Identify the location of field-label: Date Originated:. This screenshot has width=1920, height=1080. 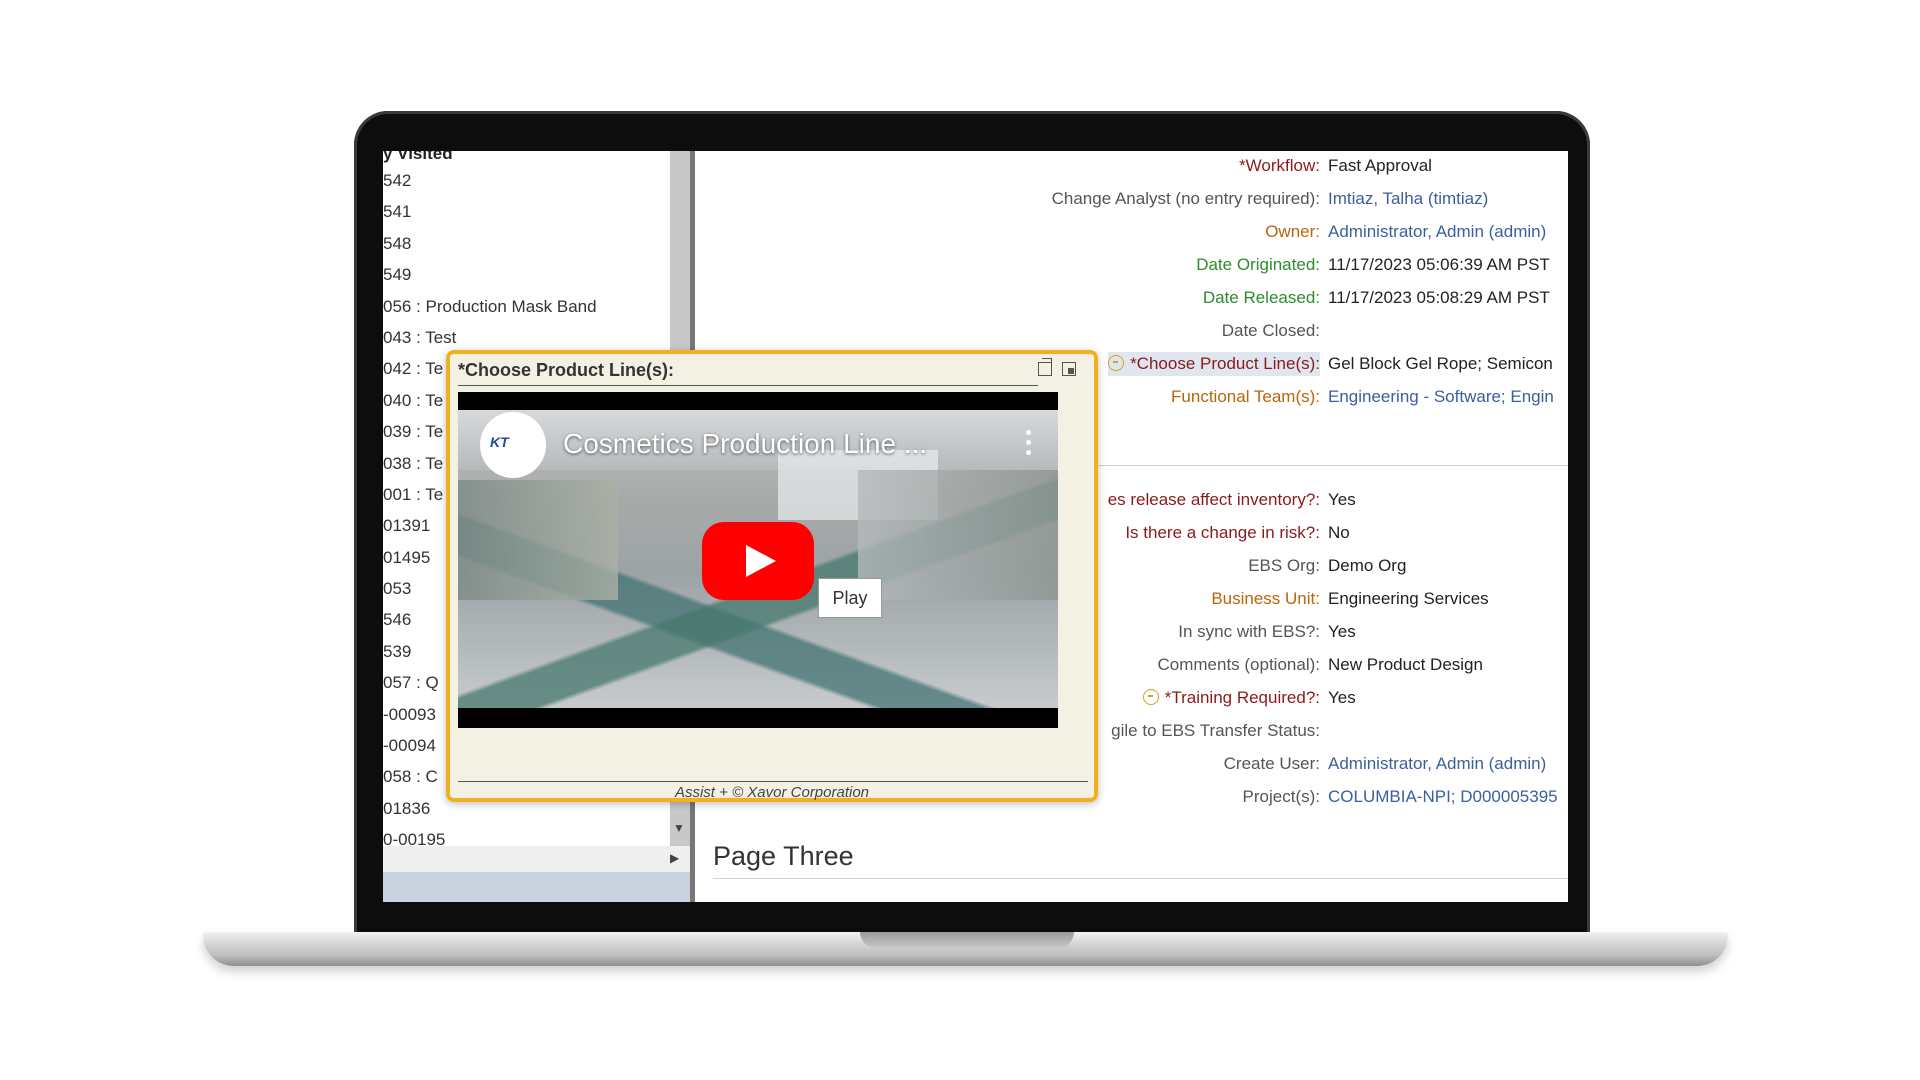
(1258, 264).